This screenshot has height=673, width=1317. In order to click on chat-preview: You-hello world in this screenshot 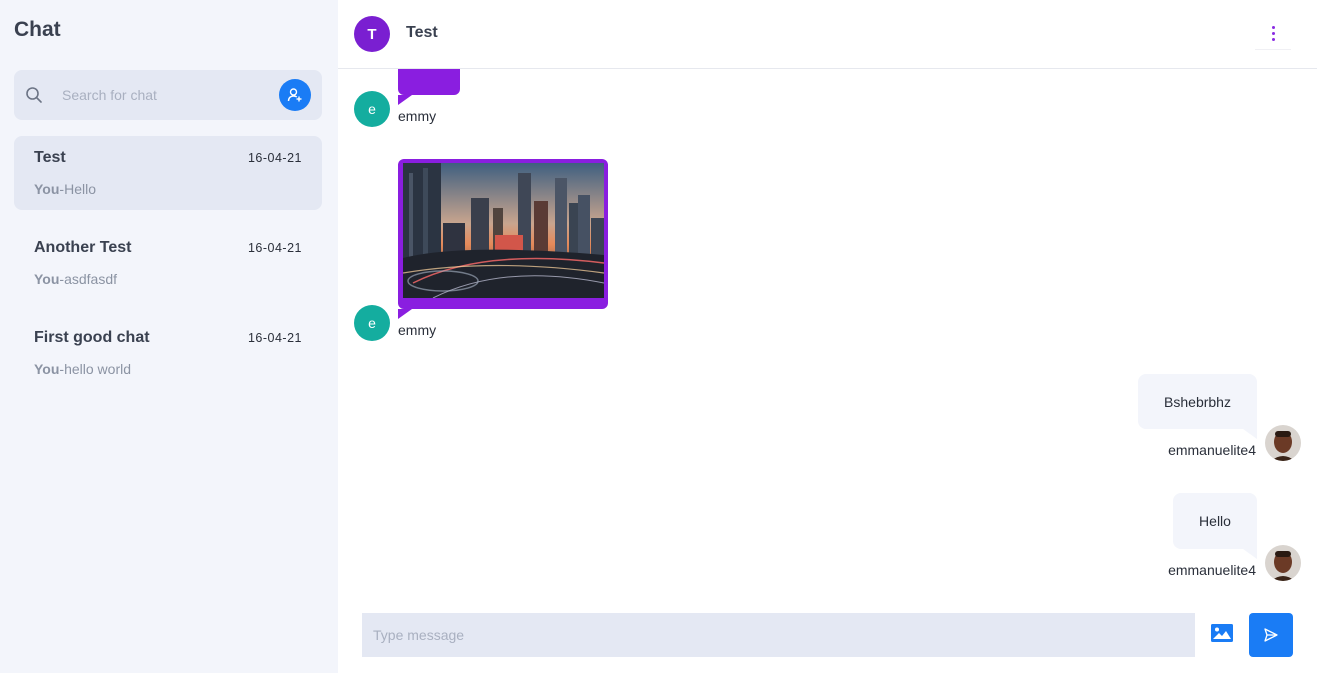, I will do `click(82, 369)`.